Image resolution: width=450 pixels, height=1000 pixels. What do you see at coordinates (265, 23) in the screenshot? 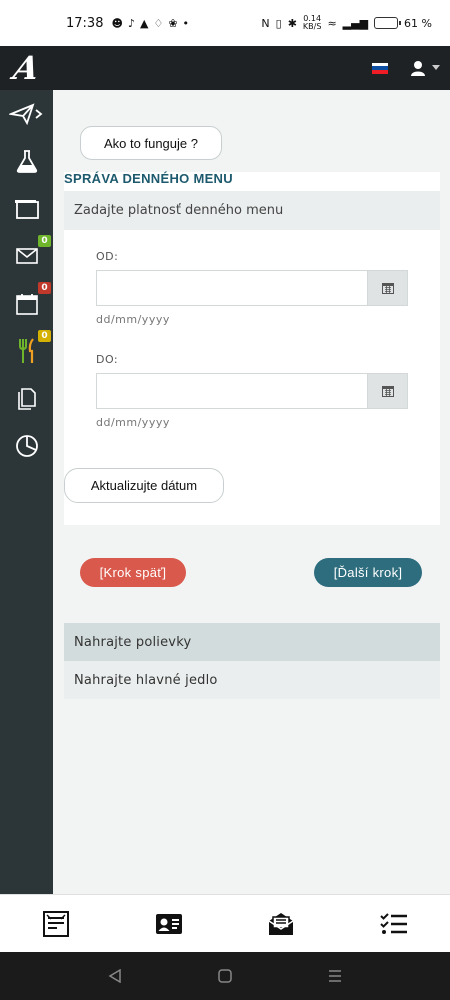
I see `nfc-icon: N` at bounding box center [265, 23].